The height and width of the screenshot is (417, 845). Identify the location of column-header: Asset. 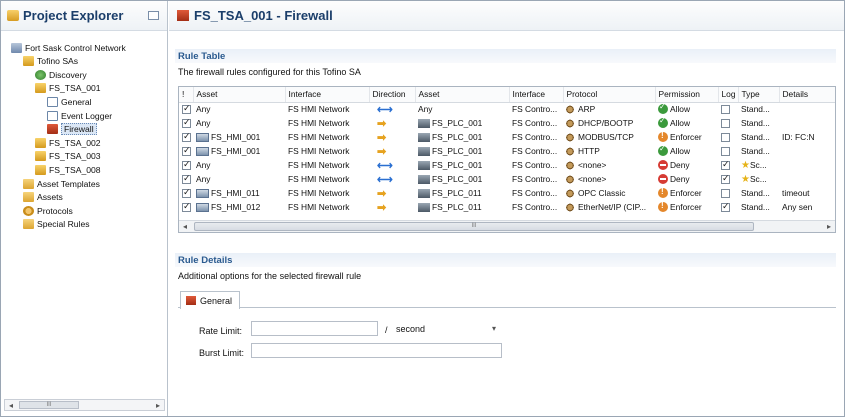
(239, 95).